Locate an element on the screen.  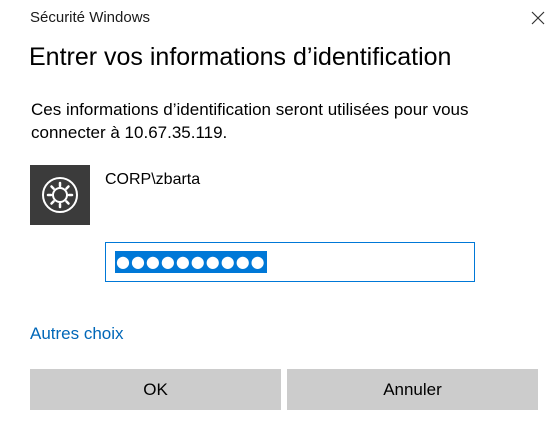
credential-gear-icon is located at coordinates (60, 195).